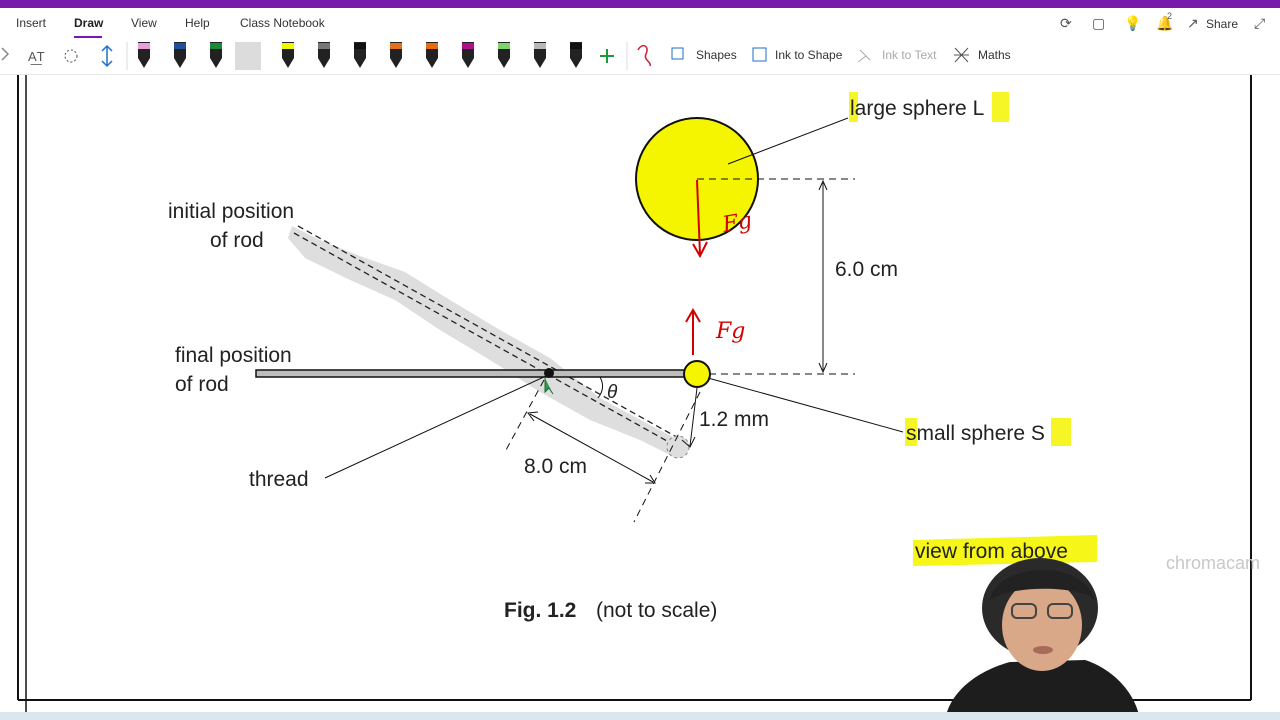 Image resolution: width=1280 pixels, height=720 pixels. What do you see at coordinates (697, 374) in the screenshot?
I see `small-sphere` at bounding box center [697, 374].